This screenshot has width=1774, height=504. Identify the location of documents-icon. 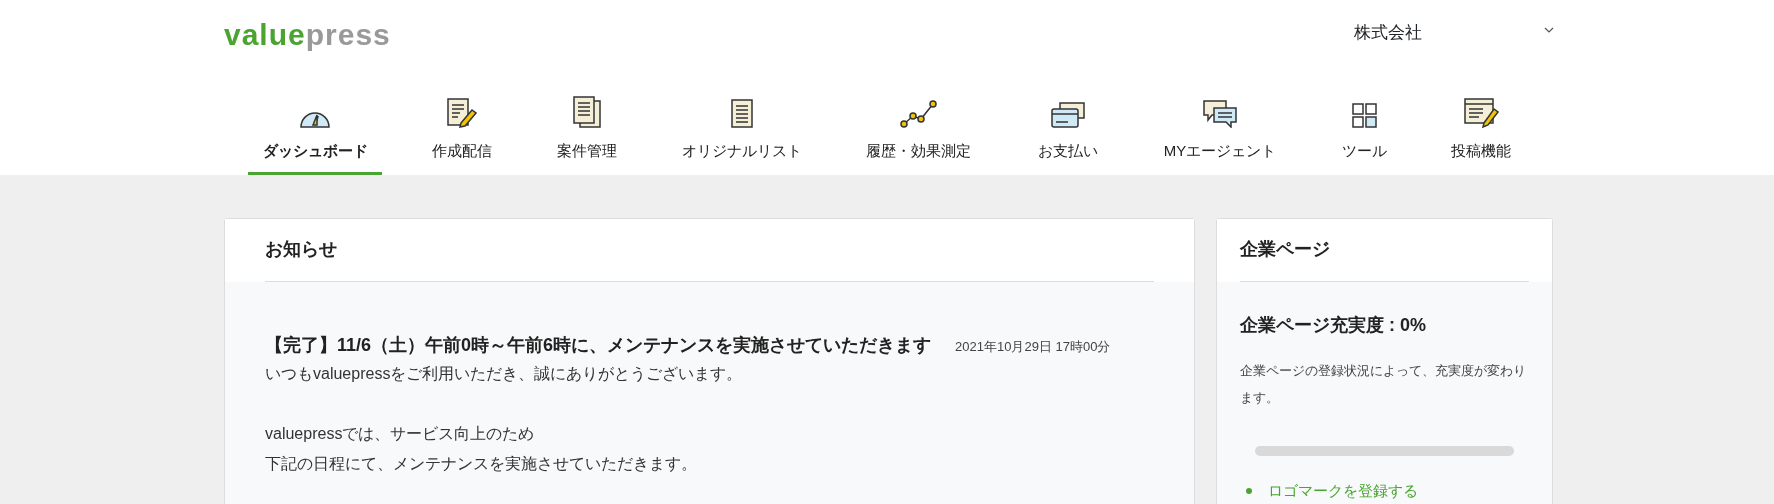
(587, 111).